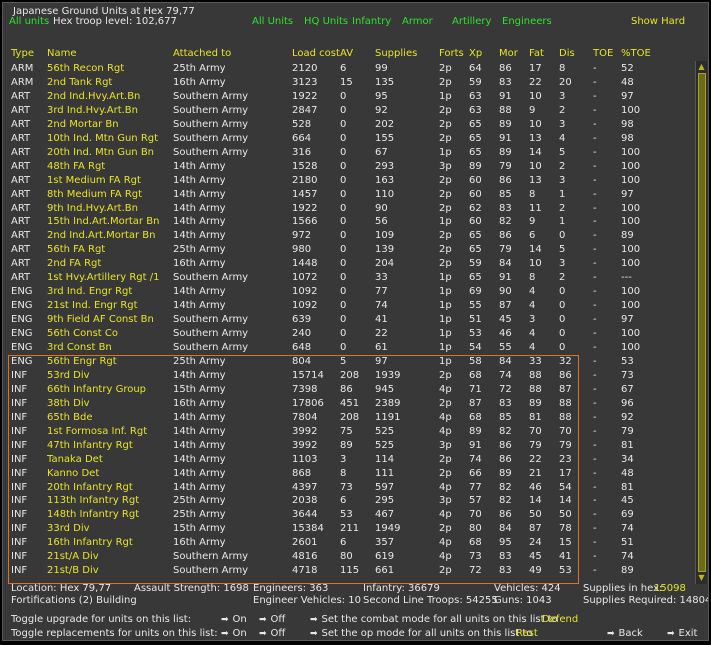 The image size is (711, 645). What do you see at coordinates (68, 403) in the screenshot?
I see `cell-name: 38th Div` at bounding box center [68, 403].